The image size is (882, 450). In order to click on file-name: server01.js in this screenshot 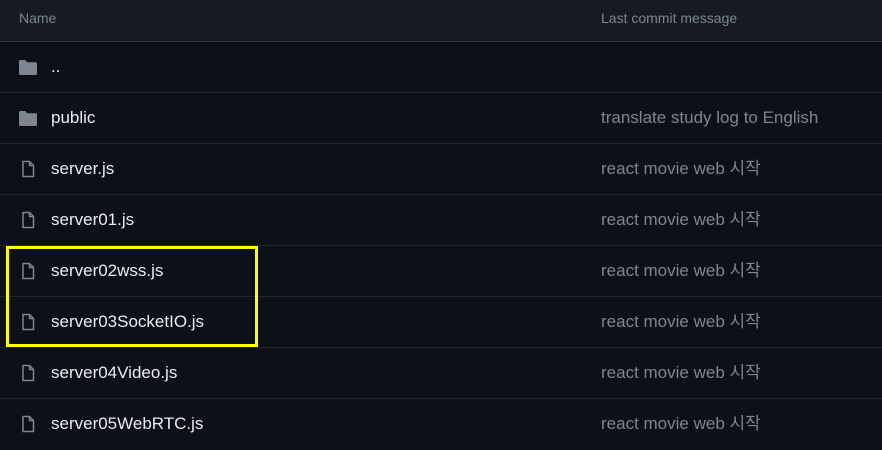, I will do `click(92, 220)`.